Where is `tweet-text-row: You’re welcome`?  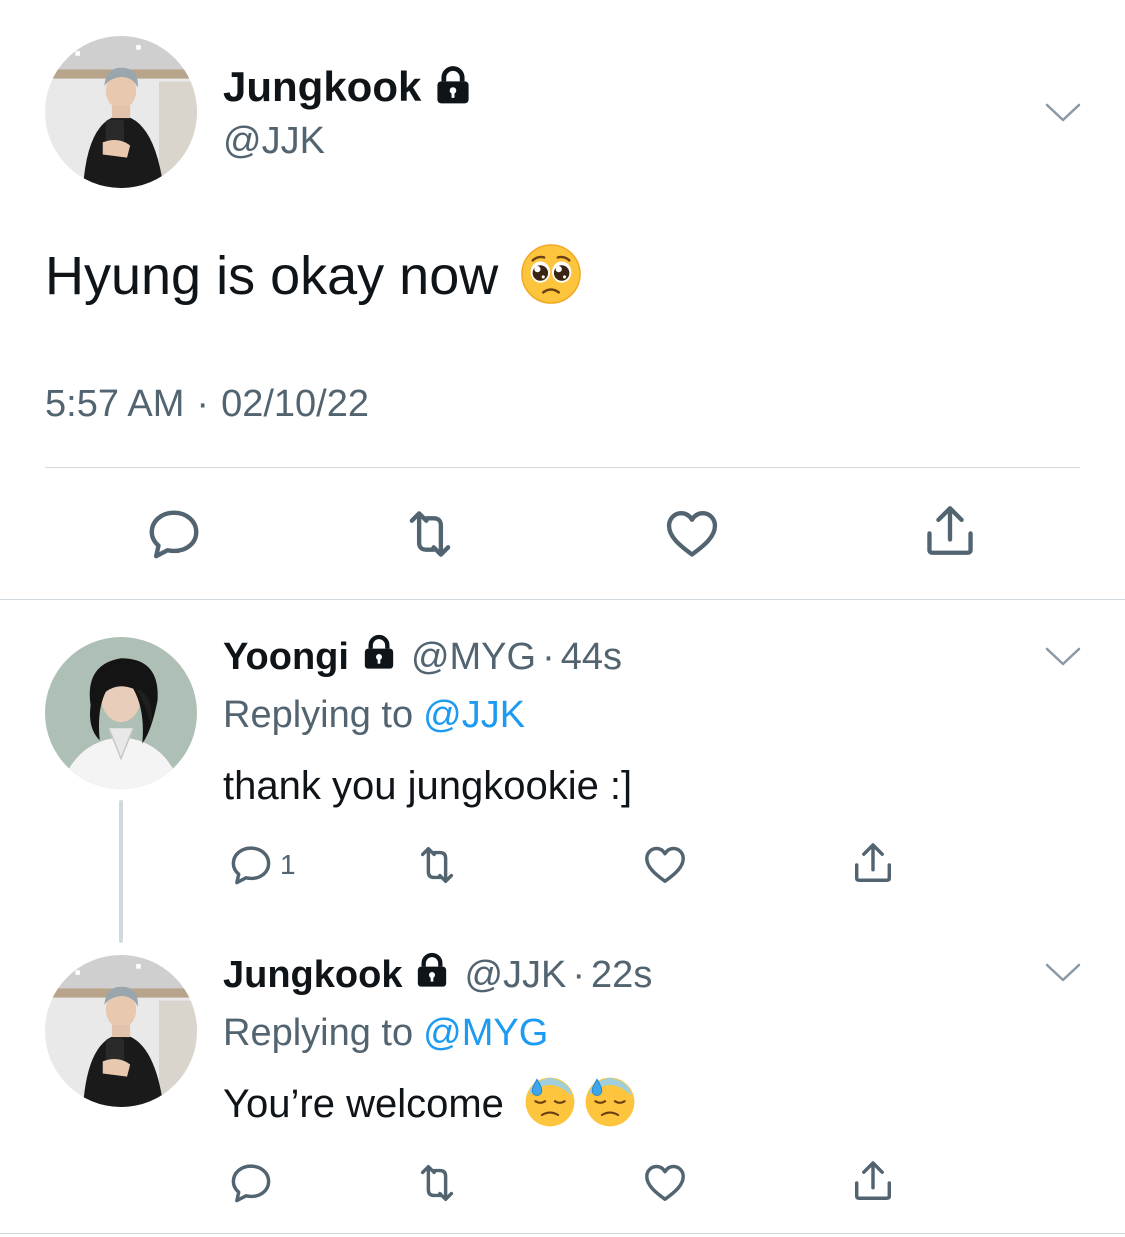 tweet-text-row: You’re welcome is located at coordinates (429, 1104).